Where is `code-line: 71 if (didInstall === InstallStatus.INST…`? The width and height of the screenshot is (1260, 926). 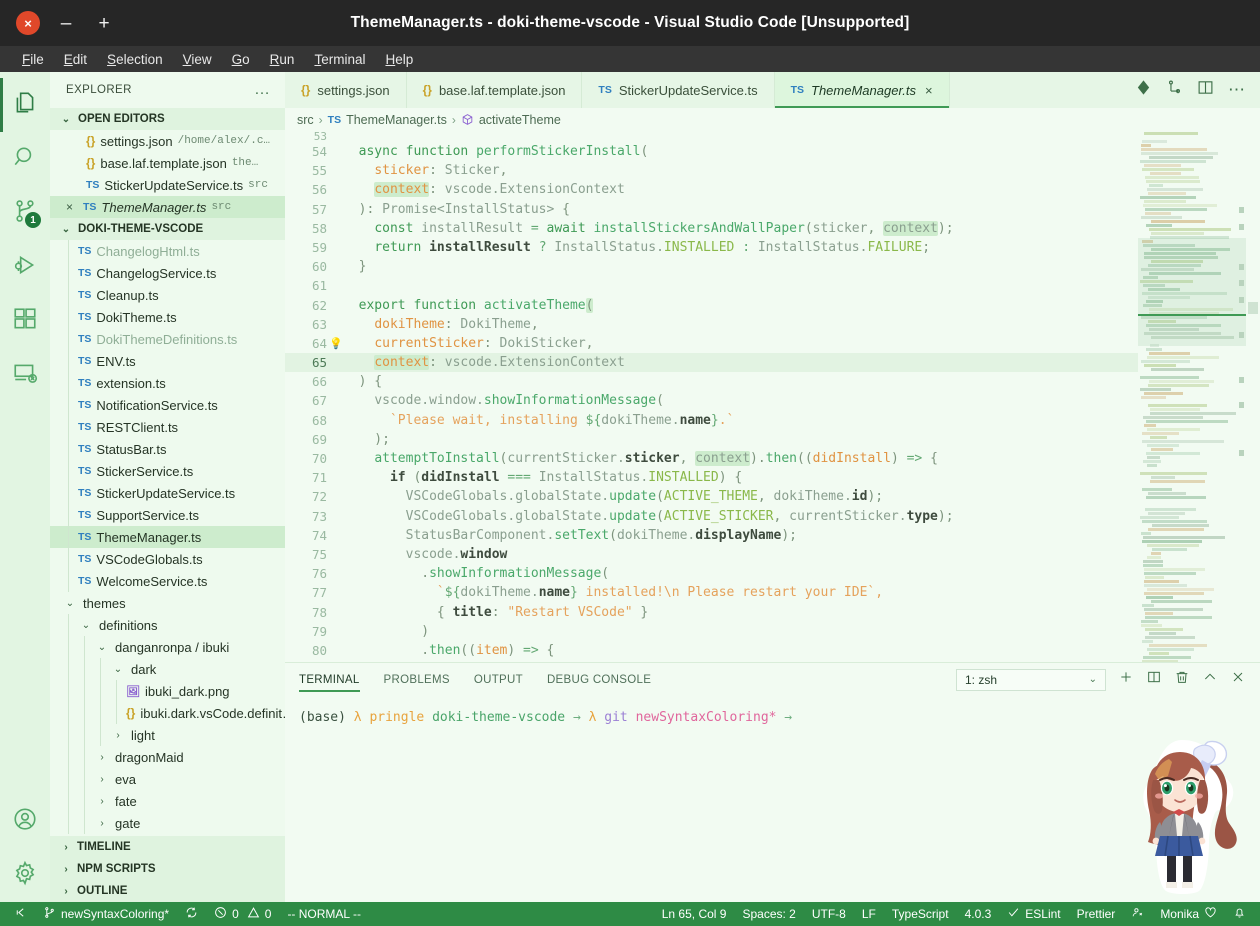
code-line: 71 if (didInstall === InstallStatus.INST… is located at coordinates (772, 477).